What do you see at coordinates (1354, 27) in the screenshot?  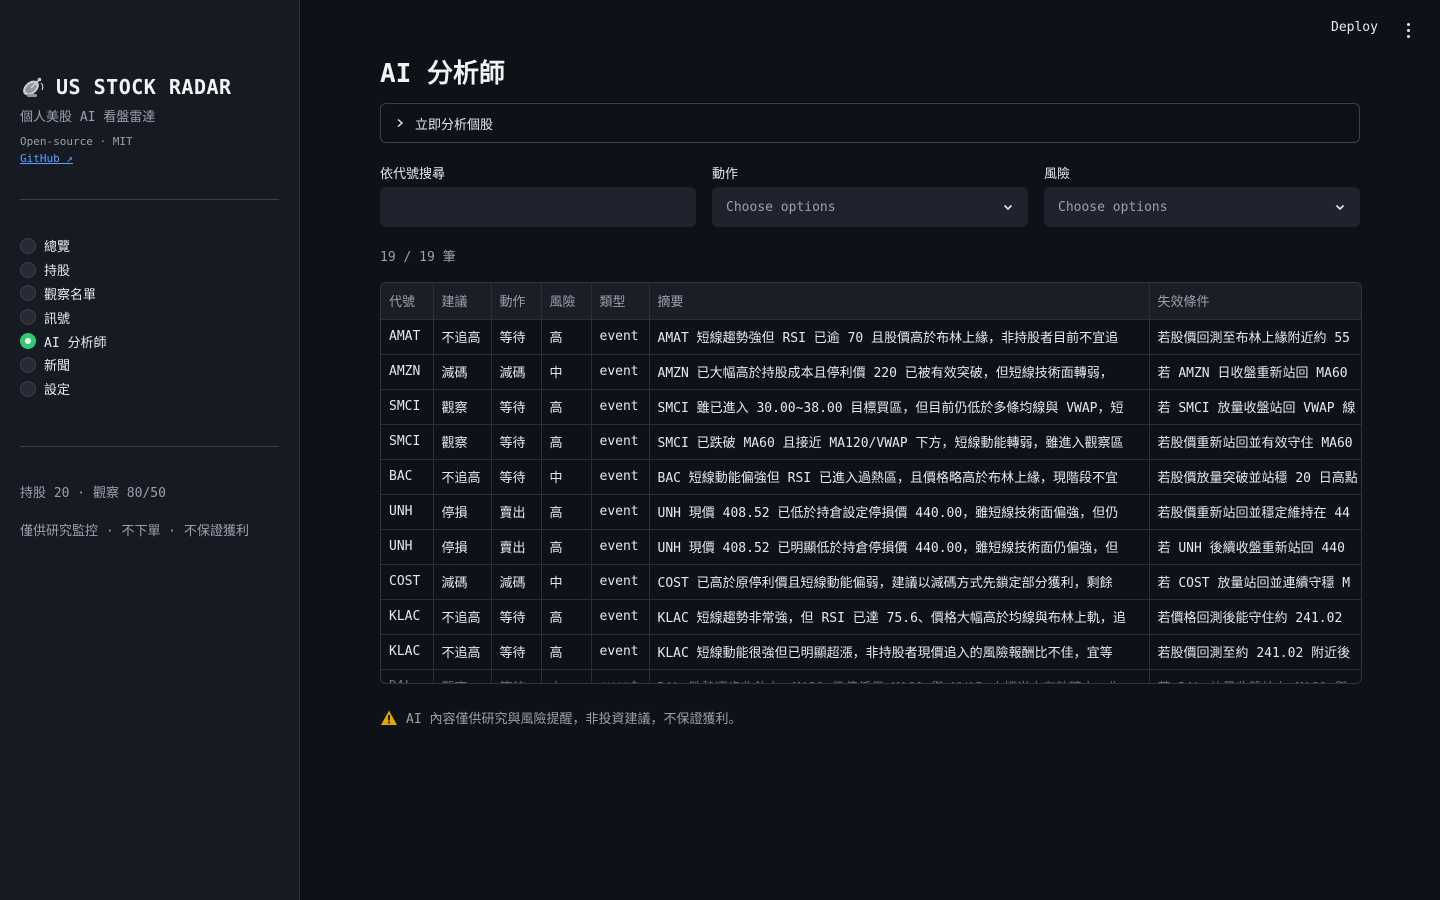 I see `deploy-button: Deploy` at bounding box center [1354, 27].